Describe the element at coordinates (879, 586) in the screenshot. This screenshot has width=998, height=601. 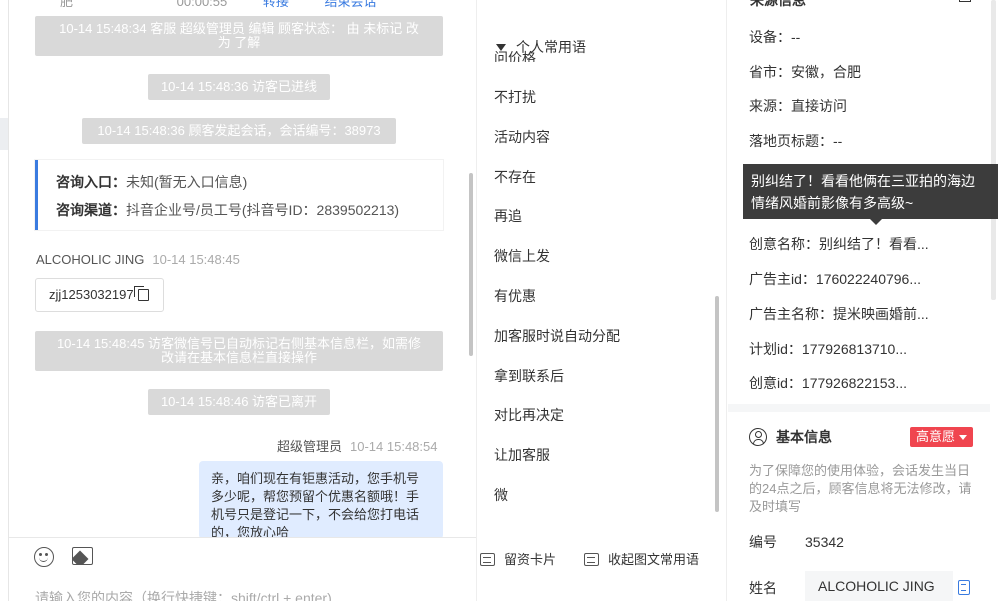
I see `name-field: ALCOHOLIC JING` at that location.